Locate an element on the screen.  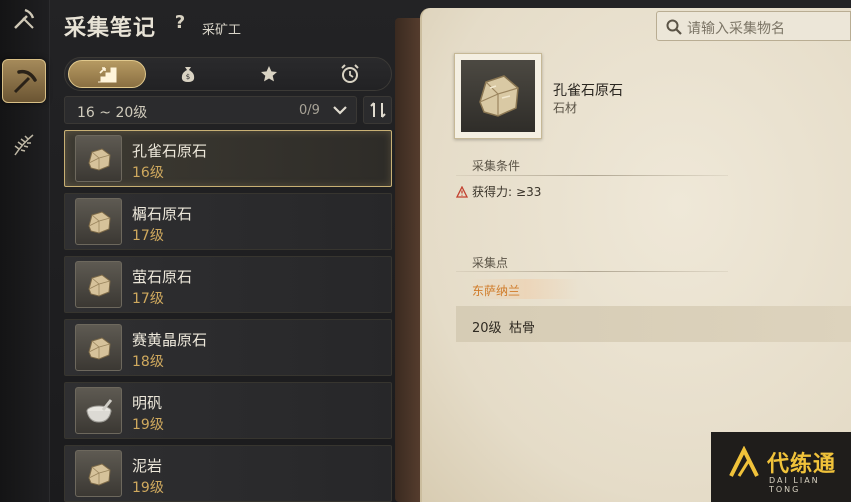
tab-value: $ is located at coordinates (188, 74).